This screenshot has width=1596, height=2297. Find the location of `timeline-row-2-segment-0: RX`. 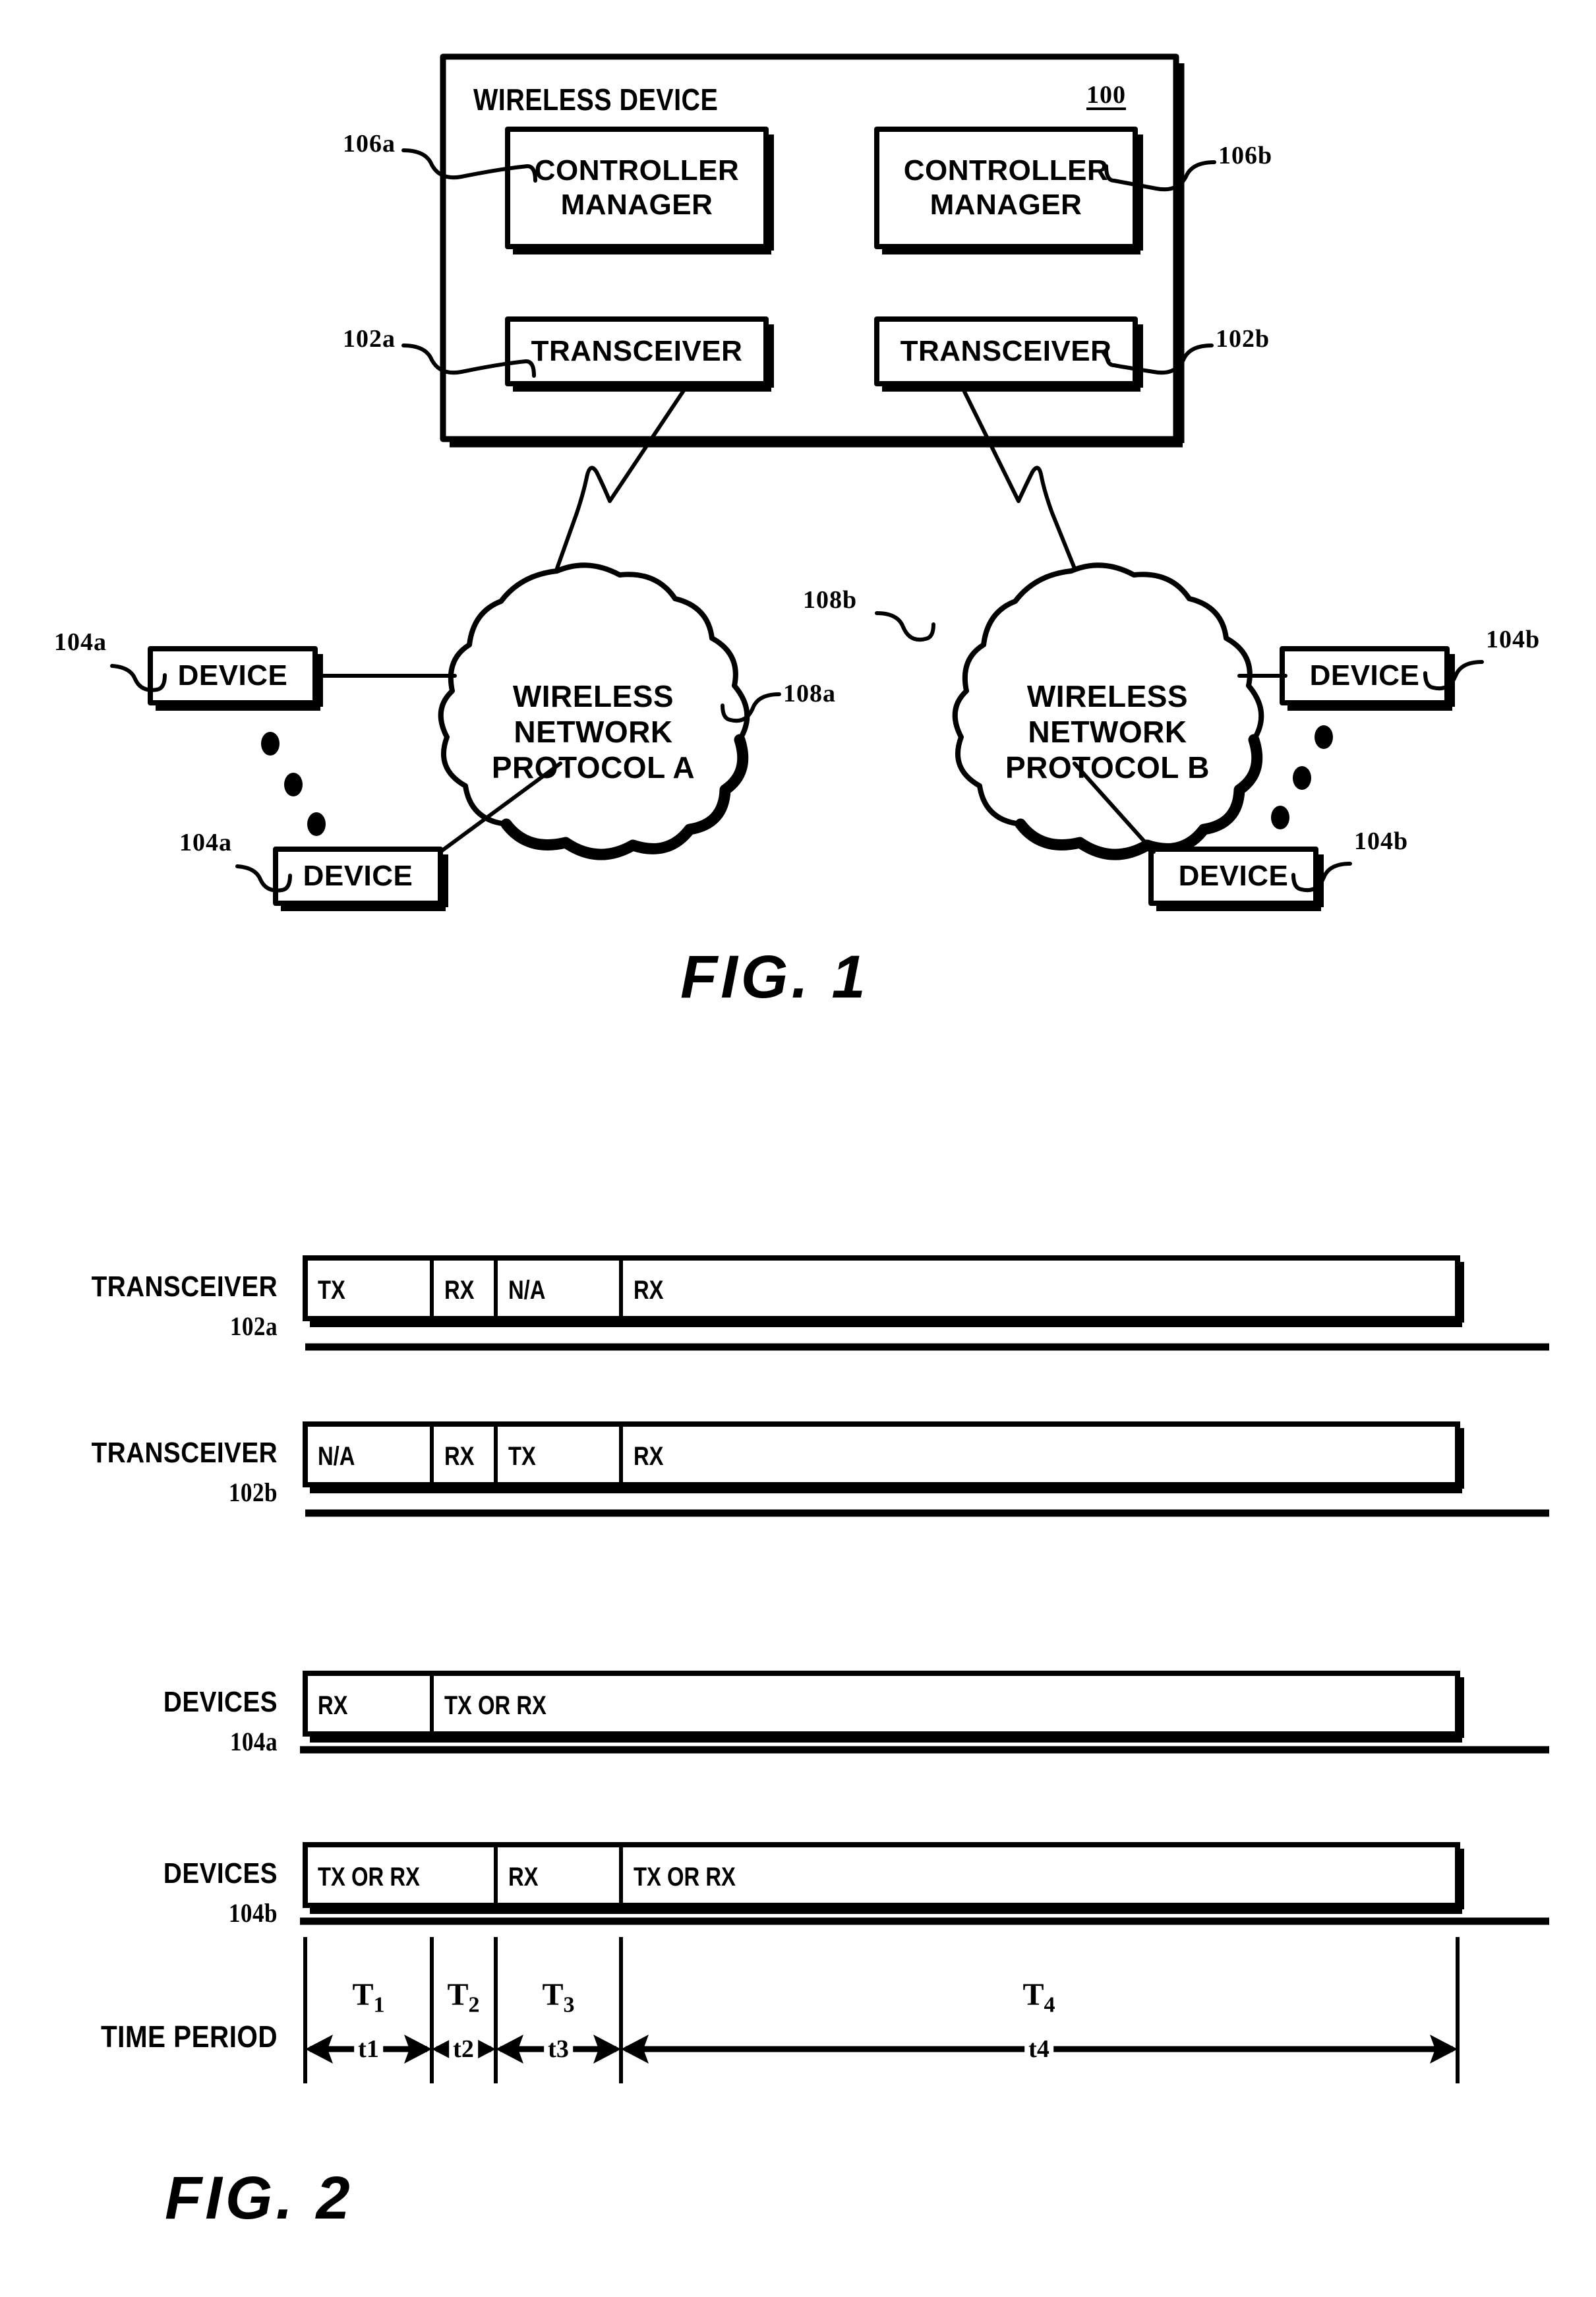

timeline-row-2-segment-0: RX is located at coordinates (333, 1705).